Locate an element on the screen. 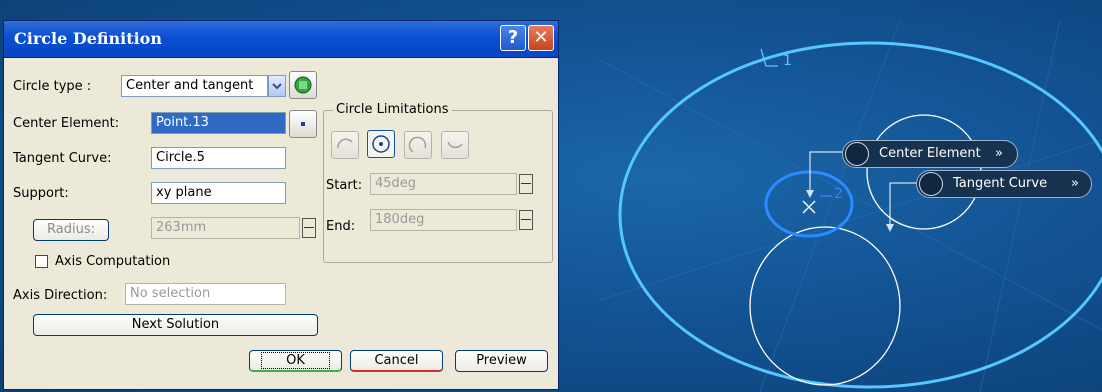 This screenshot has width=1102, height=392. center-element-field: Point.13 is located at coordinates (218, 123).